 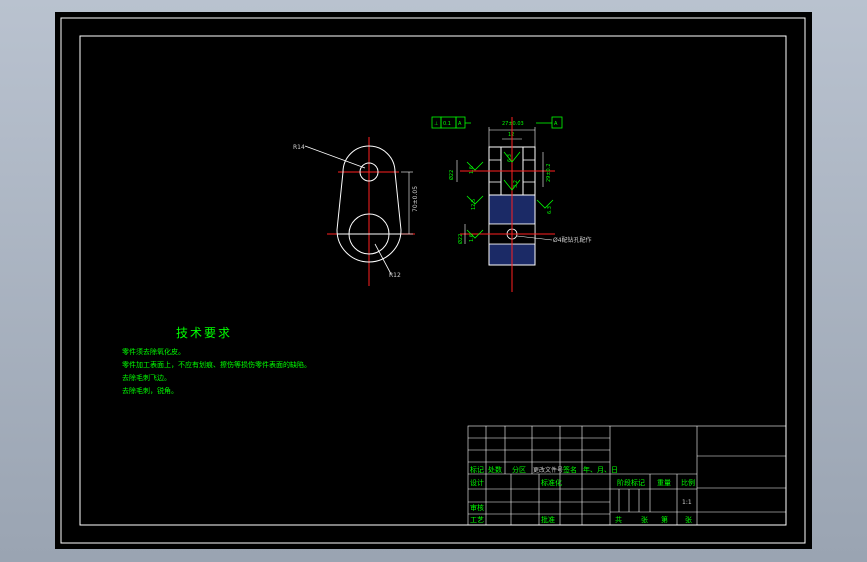 I want to click on tb-sheet-unit: 张, so click(x=644, y=519).